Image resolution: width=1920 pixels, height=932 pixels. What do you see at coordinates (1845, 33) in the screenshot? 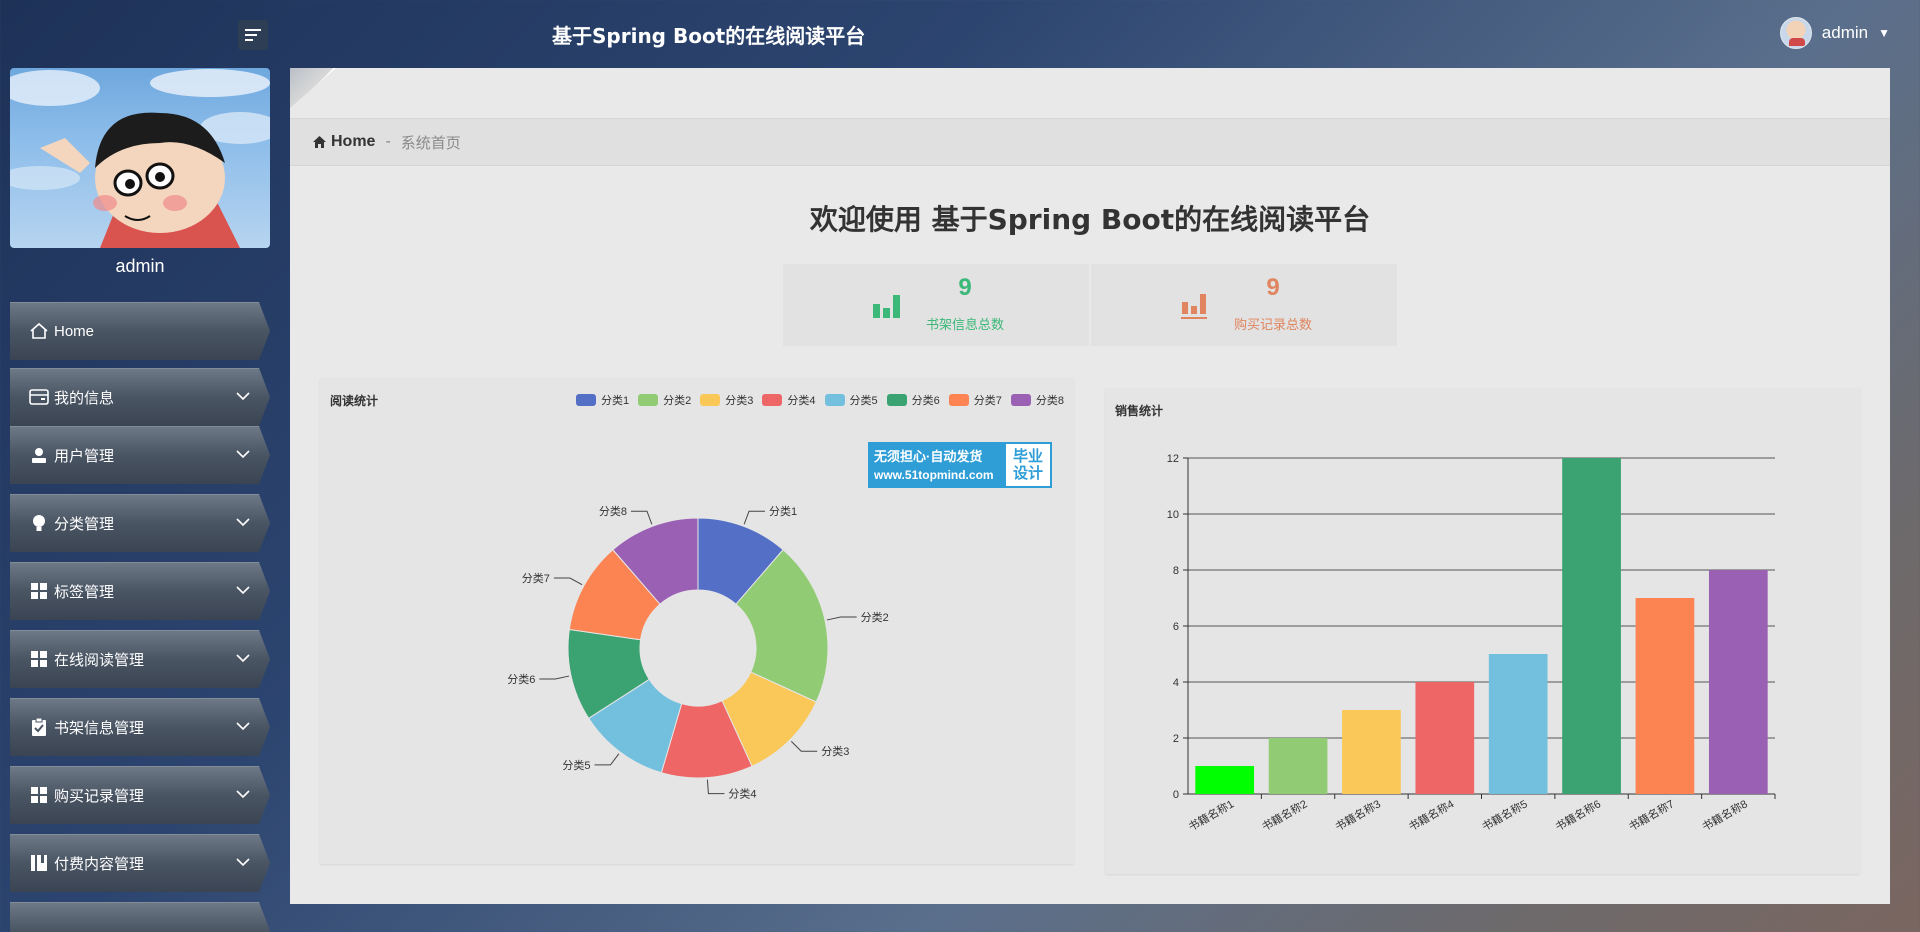
I see `username-label: admin` at bounding box center [1845, 33].